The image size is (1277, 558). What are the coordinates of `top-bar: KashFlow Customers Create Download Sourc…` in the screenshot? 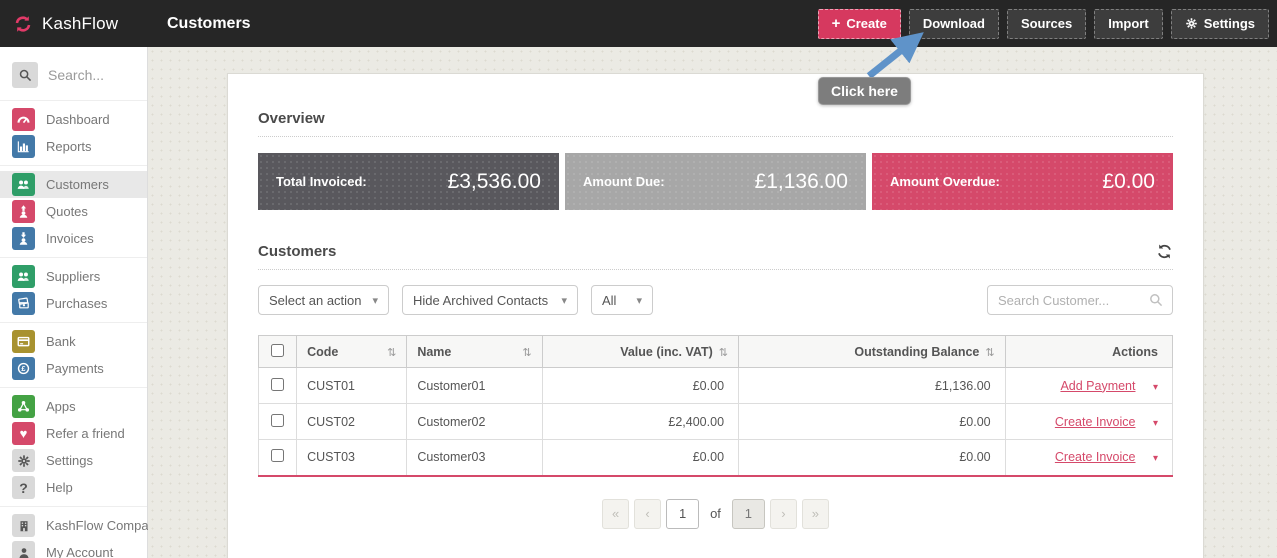 It's located at (638, 23).